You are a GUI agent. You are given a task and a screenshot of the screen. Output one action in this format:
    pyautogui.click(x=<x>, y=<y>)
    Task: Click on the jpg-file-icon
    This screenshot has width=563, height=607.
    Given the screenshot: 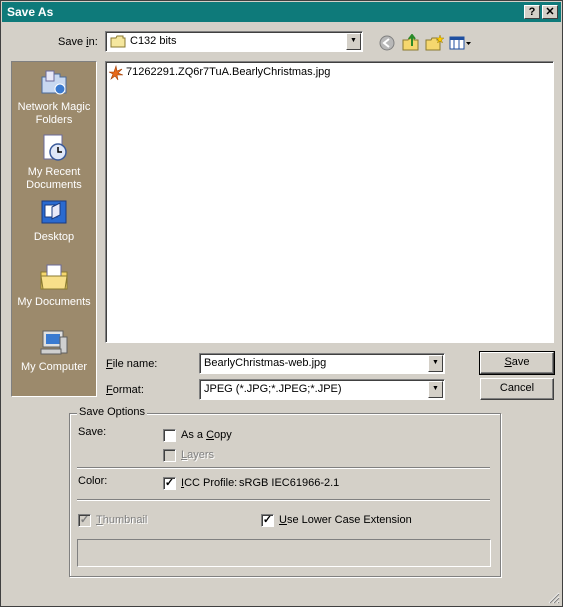 What is the action you would take?
    pyautogui.click(x=116, y=73)
    